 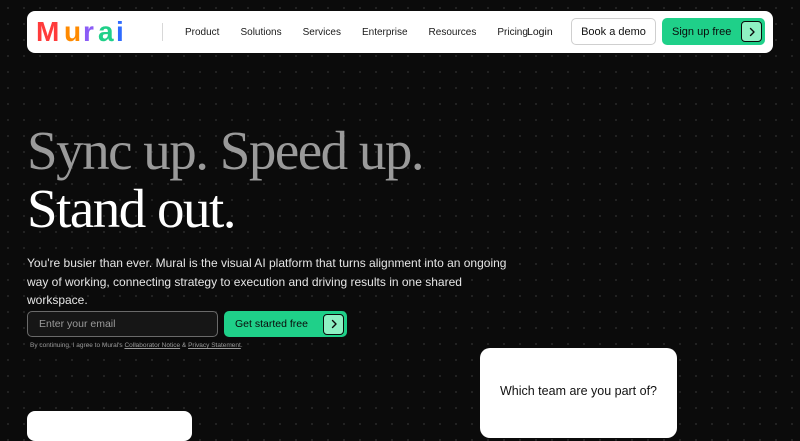 I want to click on collaborator-notice-link: Collaborator Notice, so click(x=152, y=345).